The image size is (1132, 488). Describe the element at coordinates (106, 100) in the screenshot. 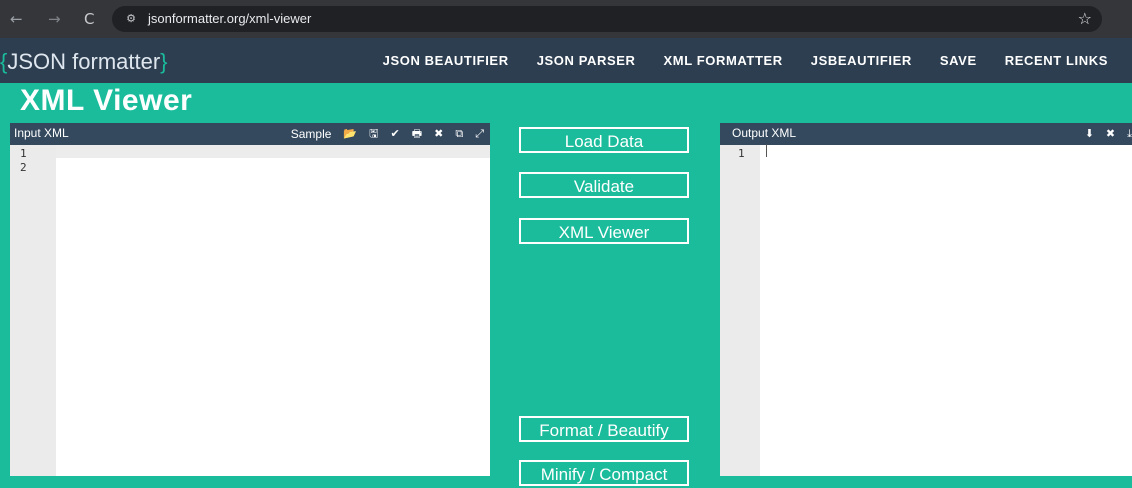

I see `page-title: XML Viewer` at that location.